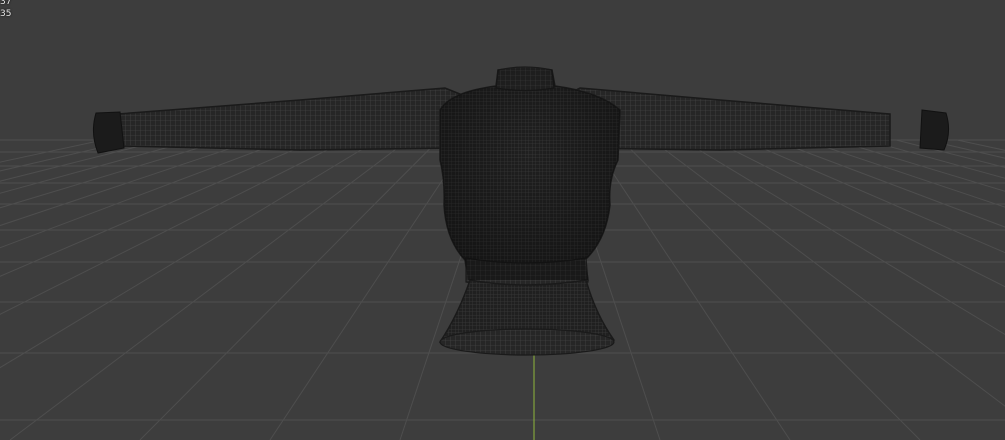  Describe the element at coordinates (934, 130) in the screenshot. I see `right-cuff` at that location.